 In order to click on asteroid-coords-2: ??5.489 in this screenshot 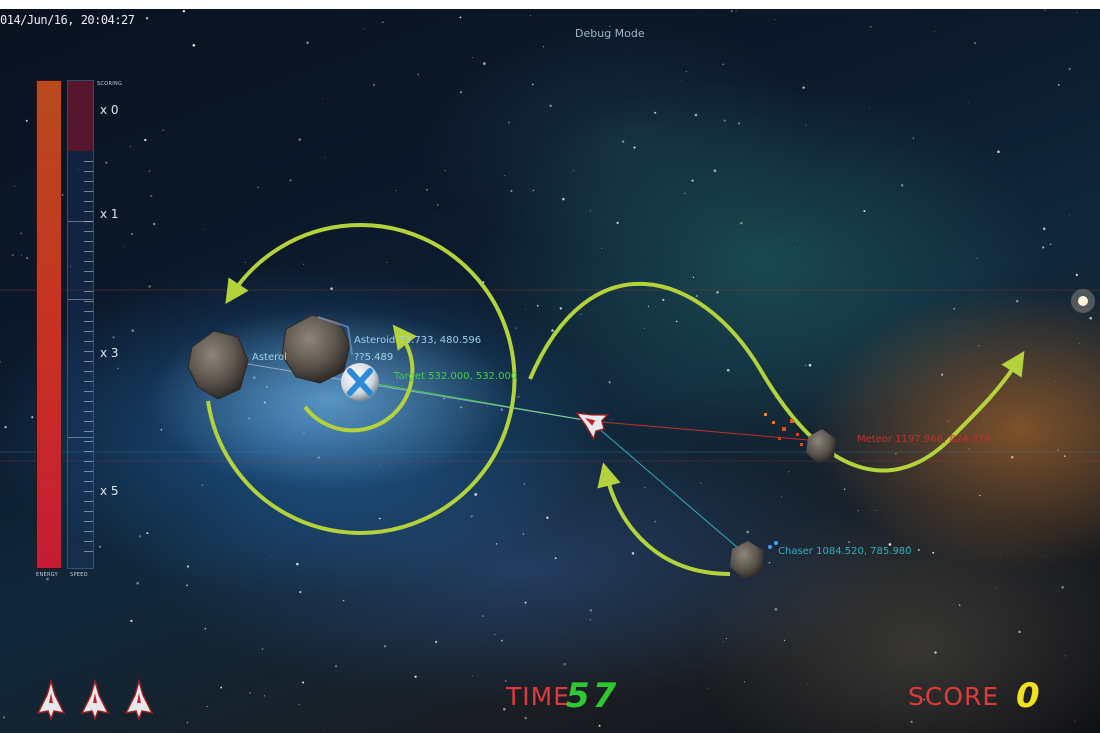, I will do `click(374, 357)`.